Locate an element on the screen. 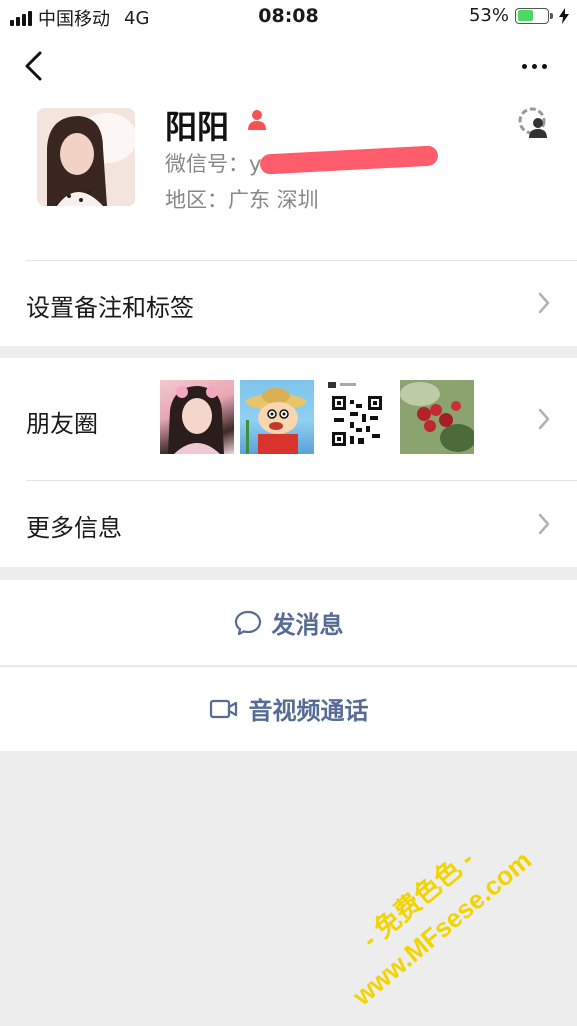 The width and height of the screenshot is (577, 1026). status-bar: 中国移动 4G 08:08 53% is located at coordinates (288, 17).